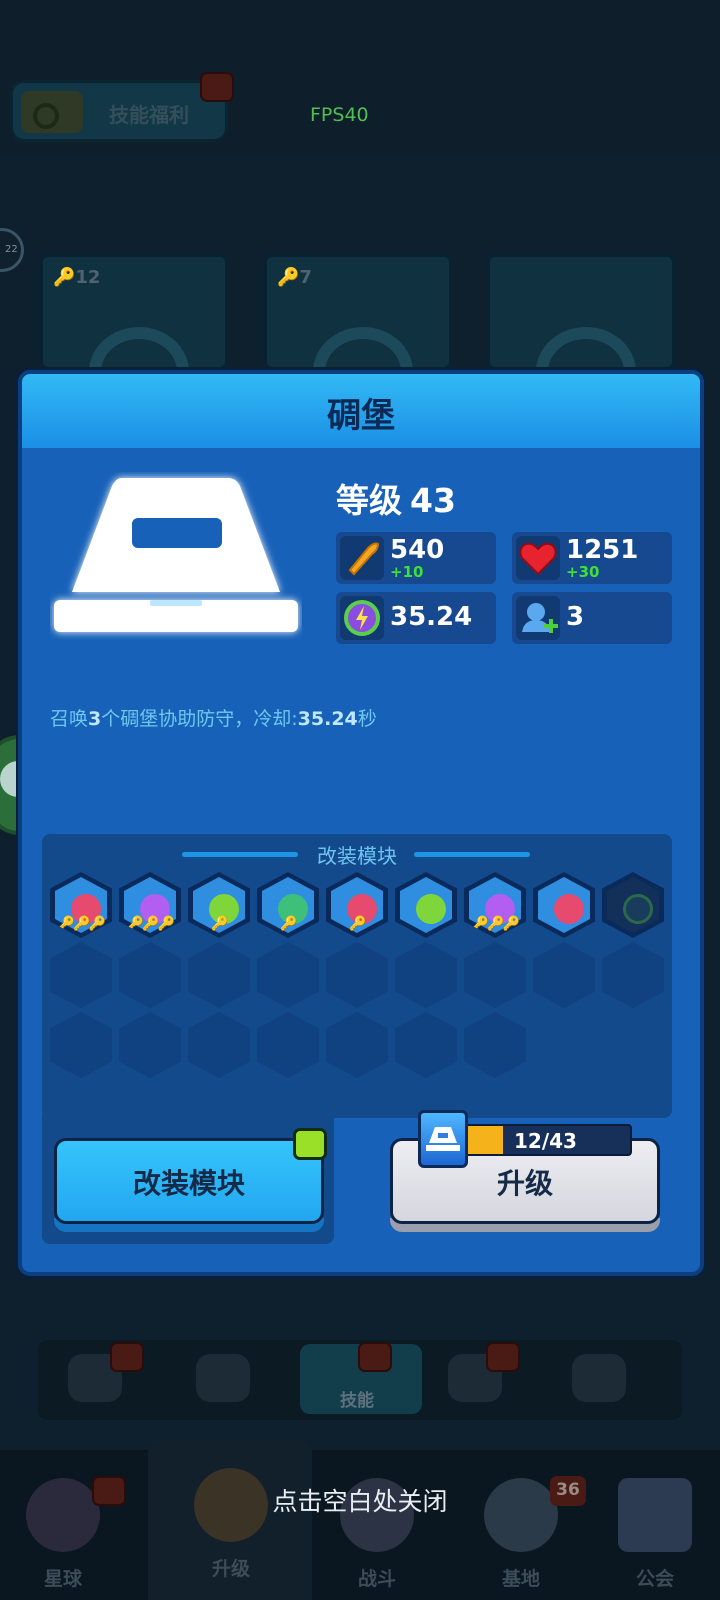 The image size is (720, 1600). Describe the element at coordinates (592, 618) in the screenshot. I see `summon-stat: 3` at that location.